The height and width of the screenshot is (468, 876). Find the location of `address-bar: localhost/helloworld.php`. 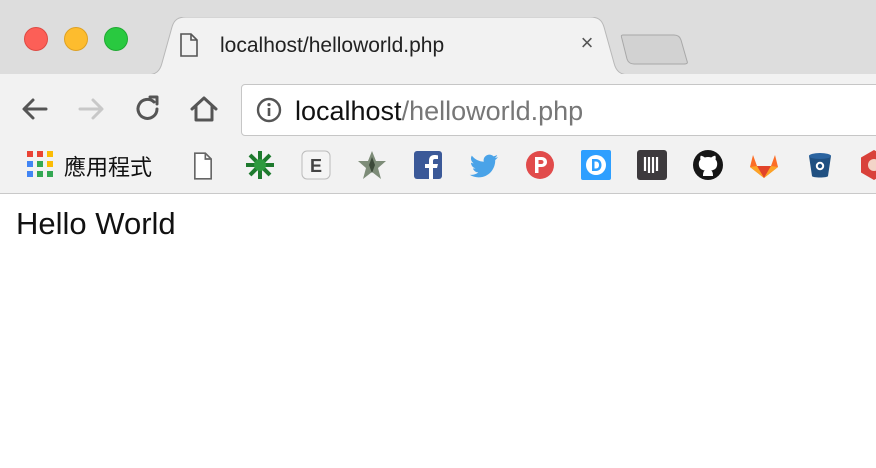

address-bar: localhost/helloworld.php is located at coordinates (558, 110).